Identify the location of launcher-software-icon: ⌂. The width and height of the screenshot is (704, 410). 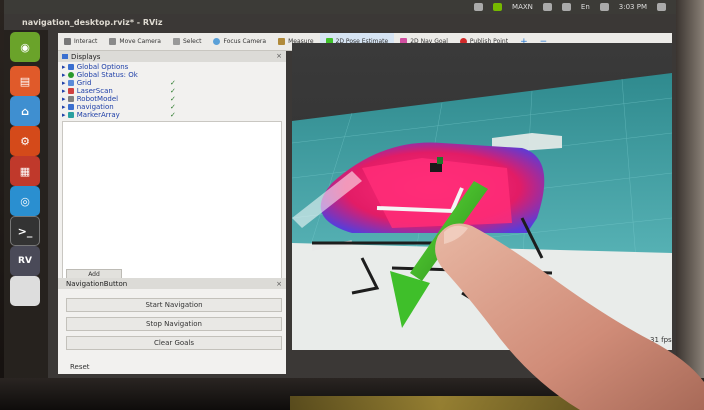
(25, 111).